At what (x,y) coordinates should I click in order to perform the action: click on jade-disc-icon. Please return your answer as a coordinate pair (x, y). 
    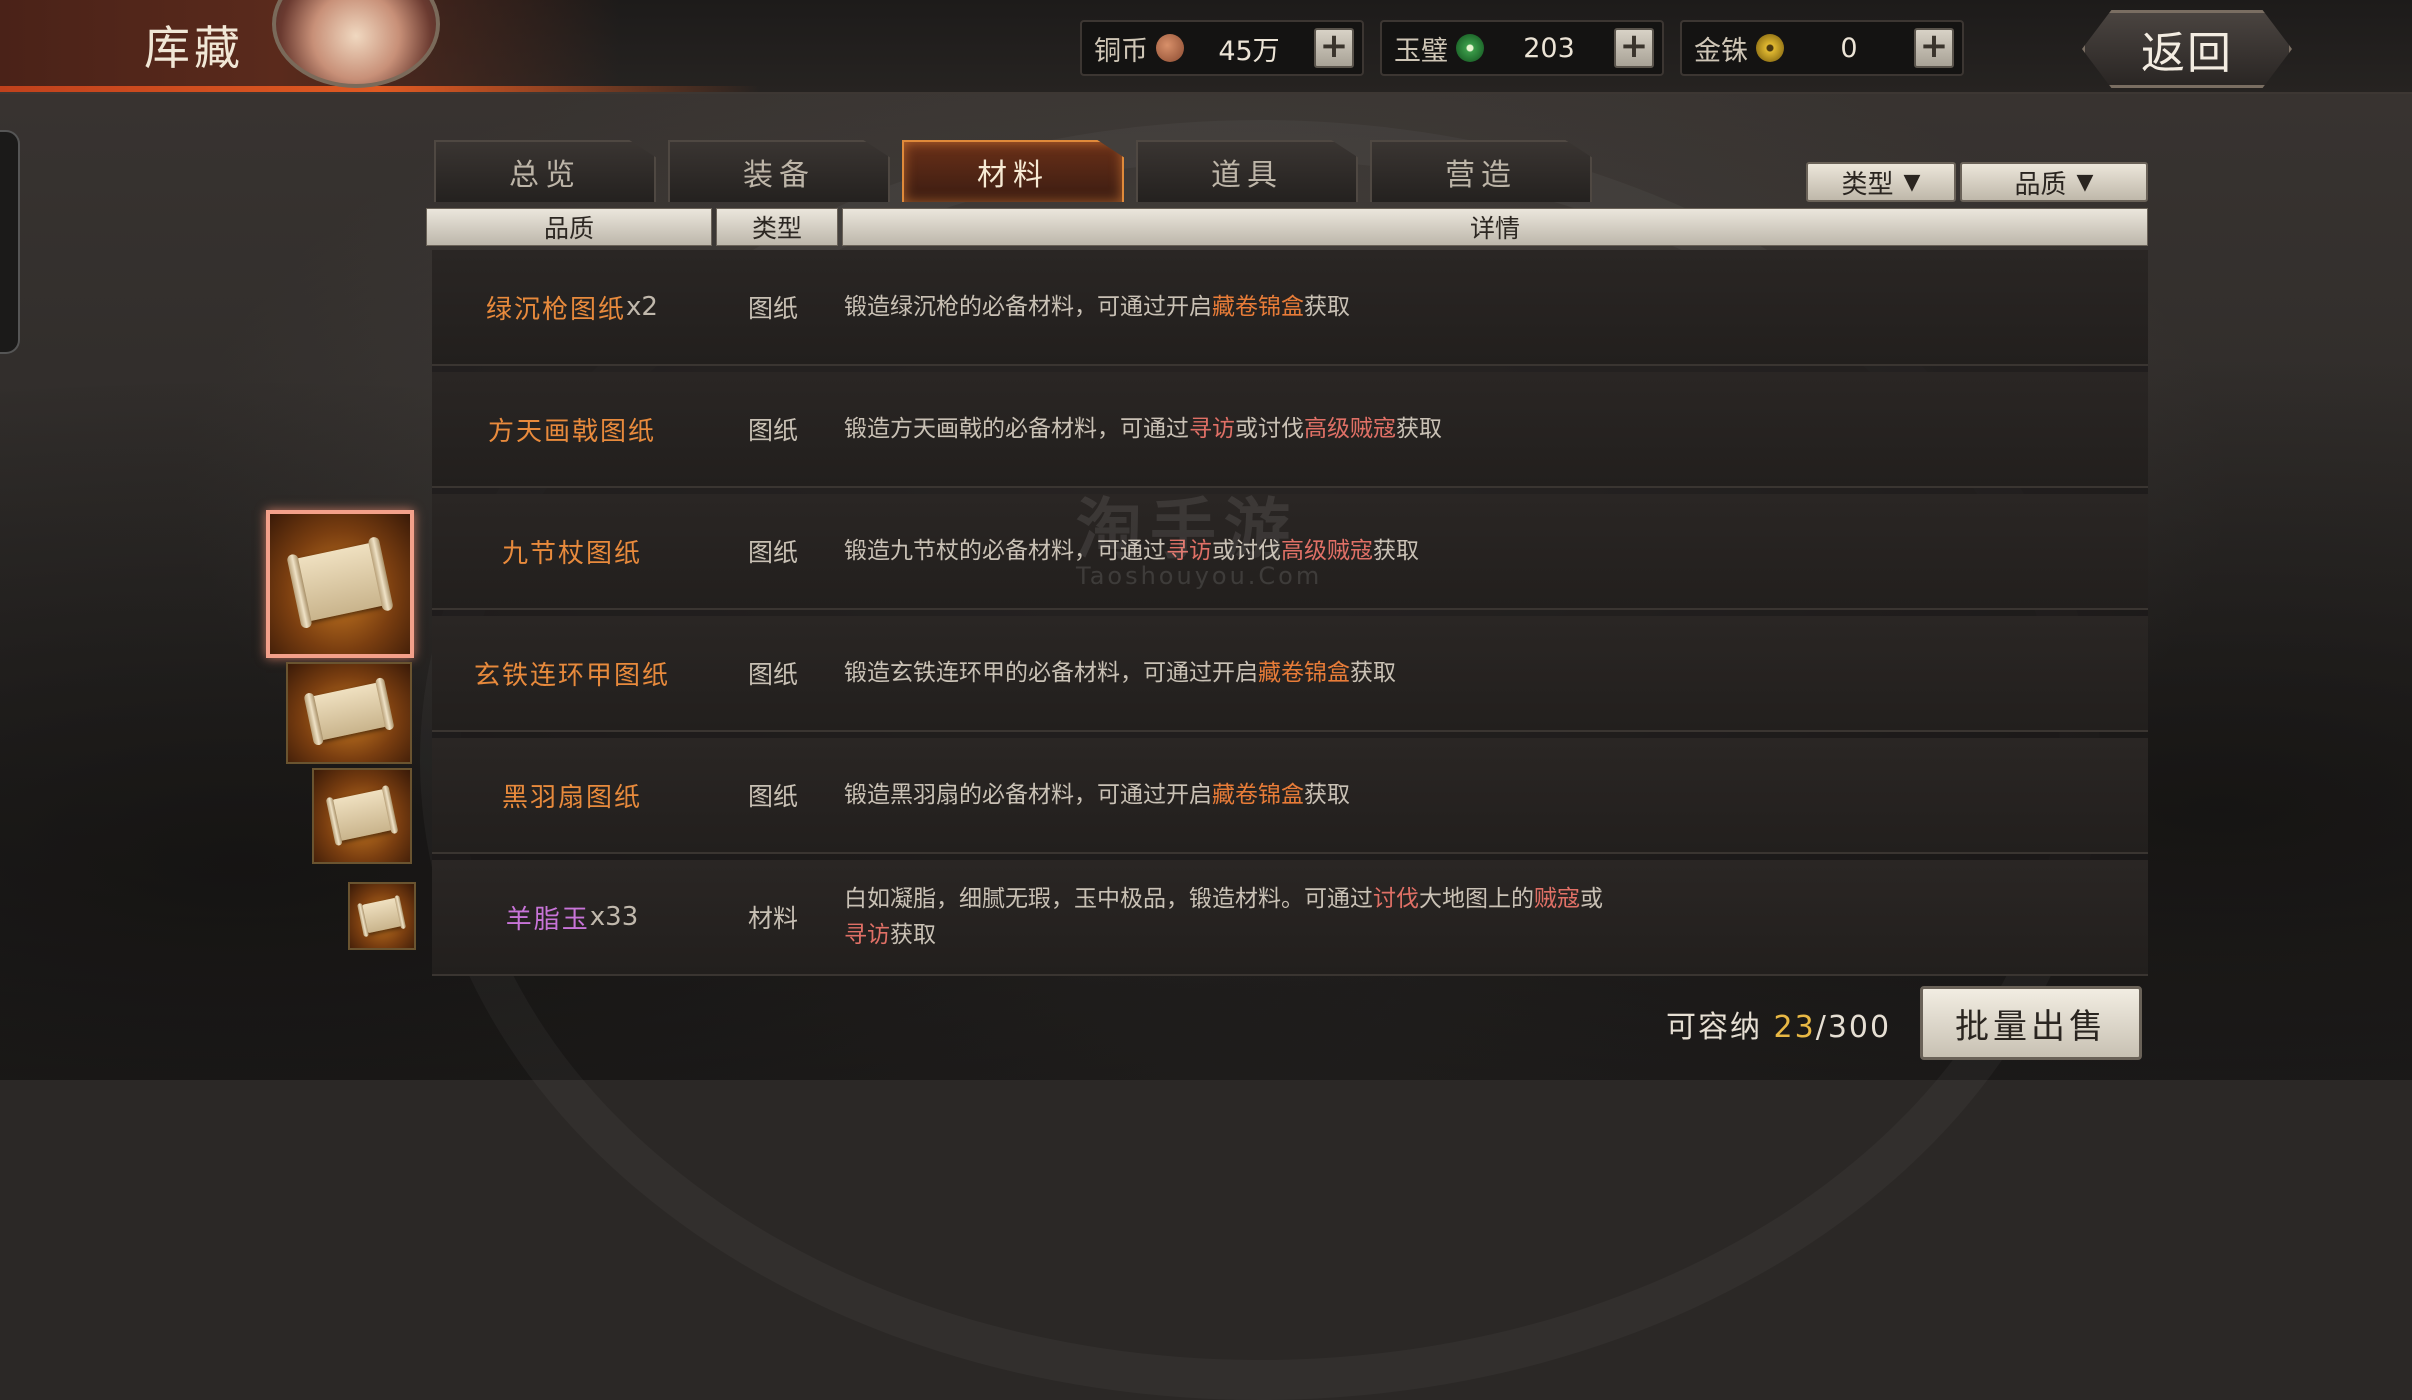
    Looking at the image, I should click on (1470, 48).